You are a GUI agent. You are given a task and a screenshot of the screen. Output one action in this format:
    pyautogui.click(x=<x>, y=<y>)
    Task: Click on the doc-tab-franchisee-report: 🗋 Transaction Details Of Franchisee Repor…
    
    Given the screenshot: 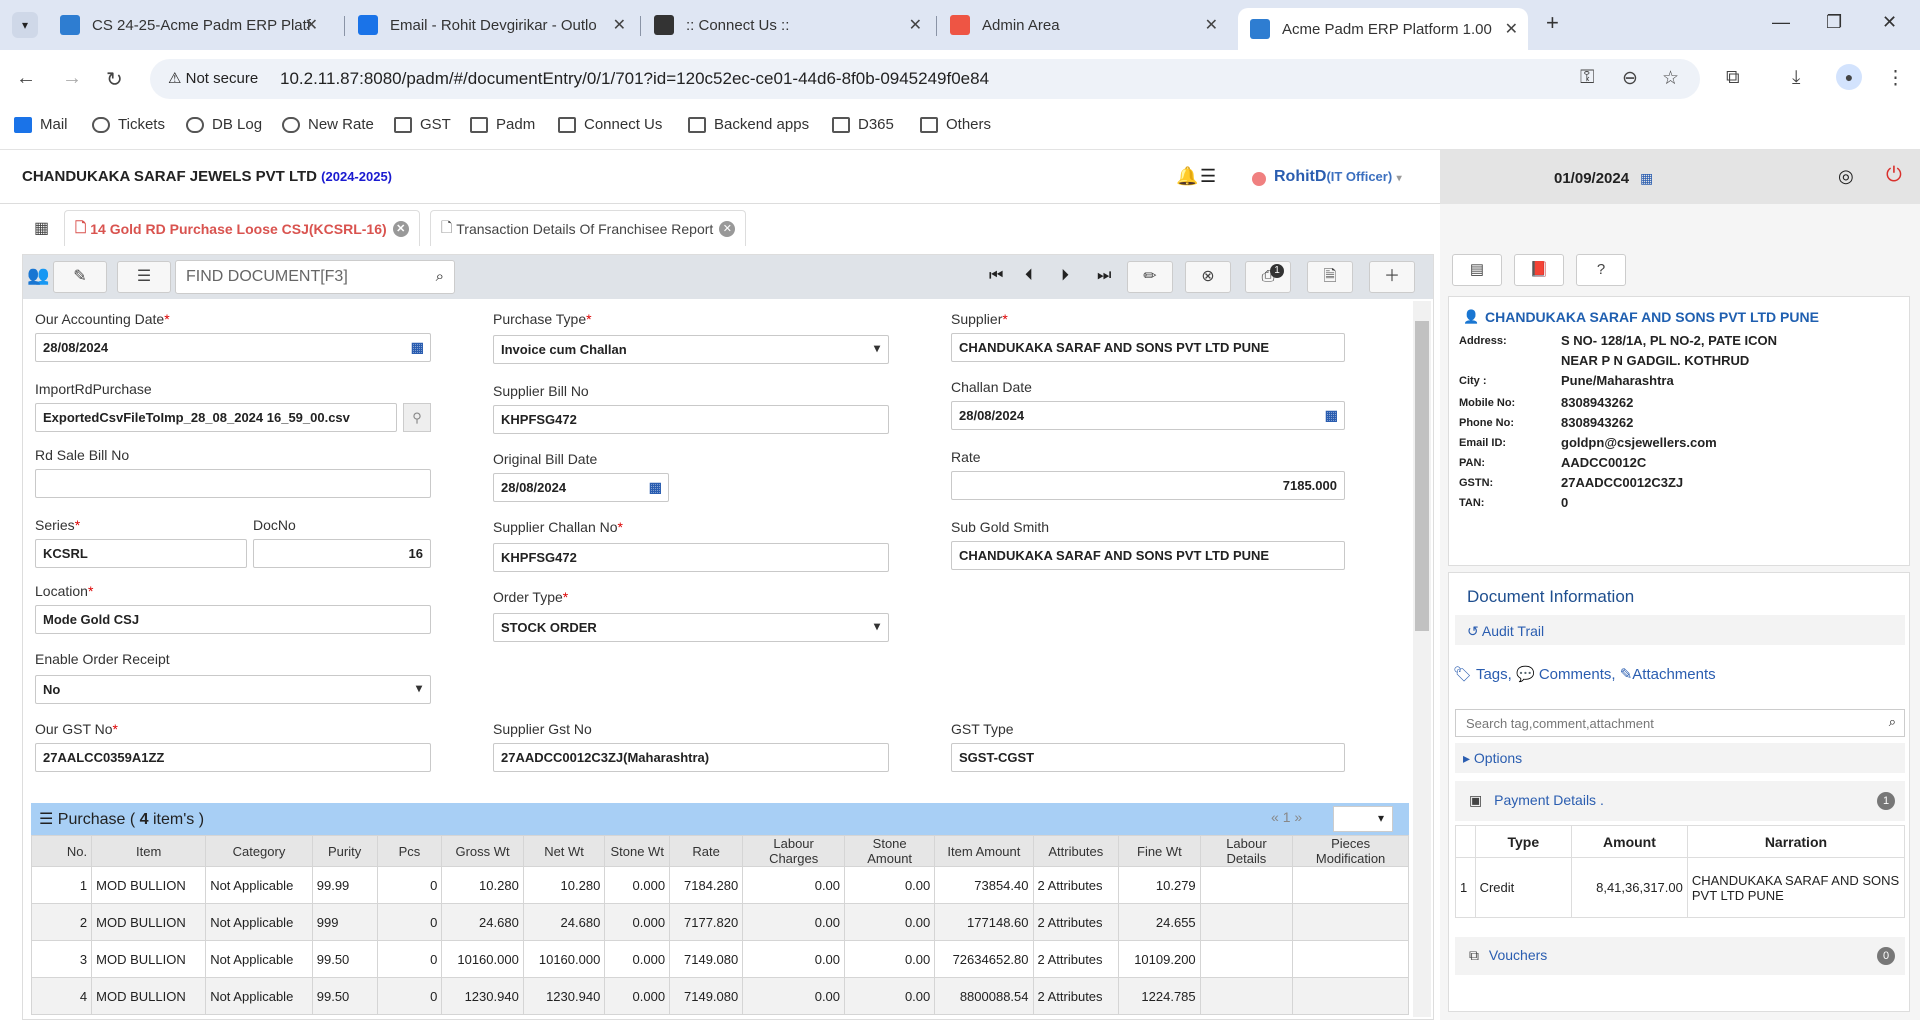 What is the action you would take?
    pyautogui.click(x=588, y=228)
    